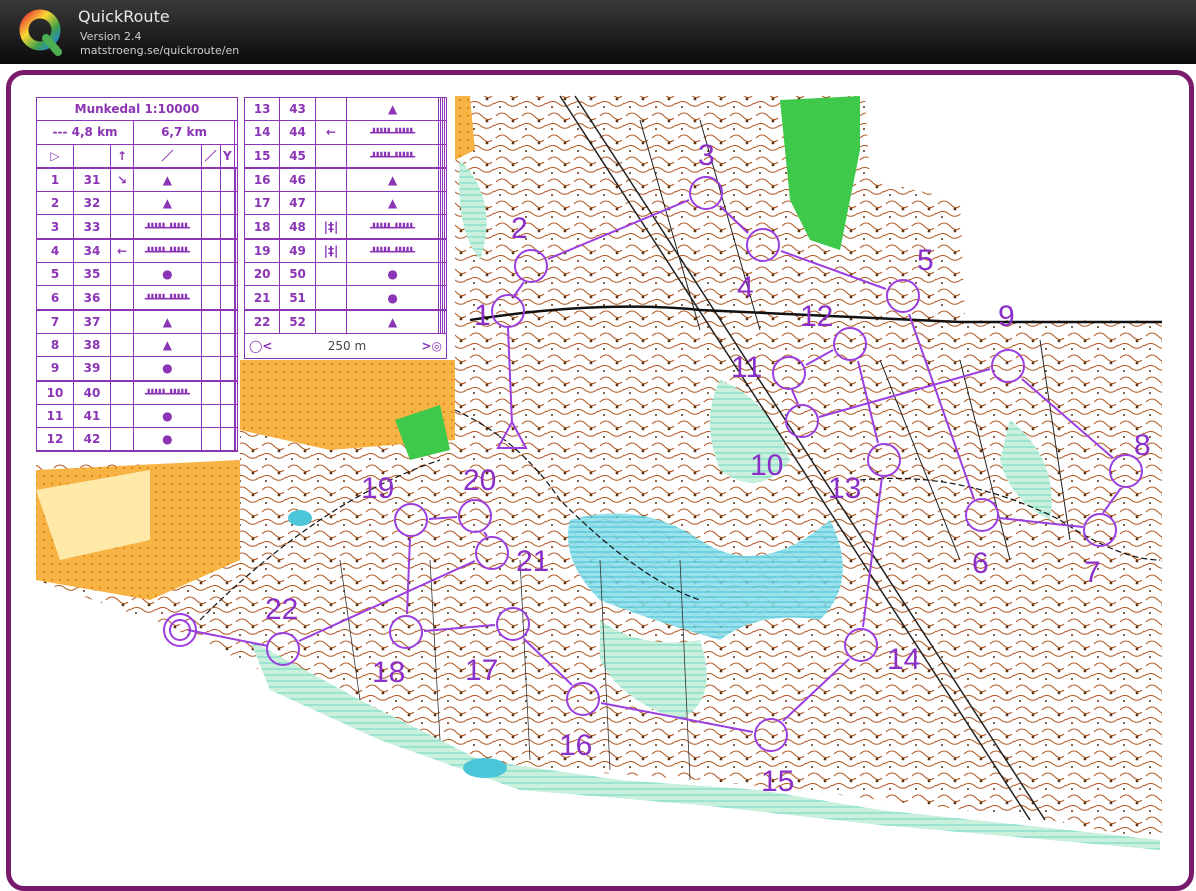 The image size is (1196, 891). Describe the element at coordinates (91, 369) in the screenshot. I see `control-code: 39` at that location.